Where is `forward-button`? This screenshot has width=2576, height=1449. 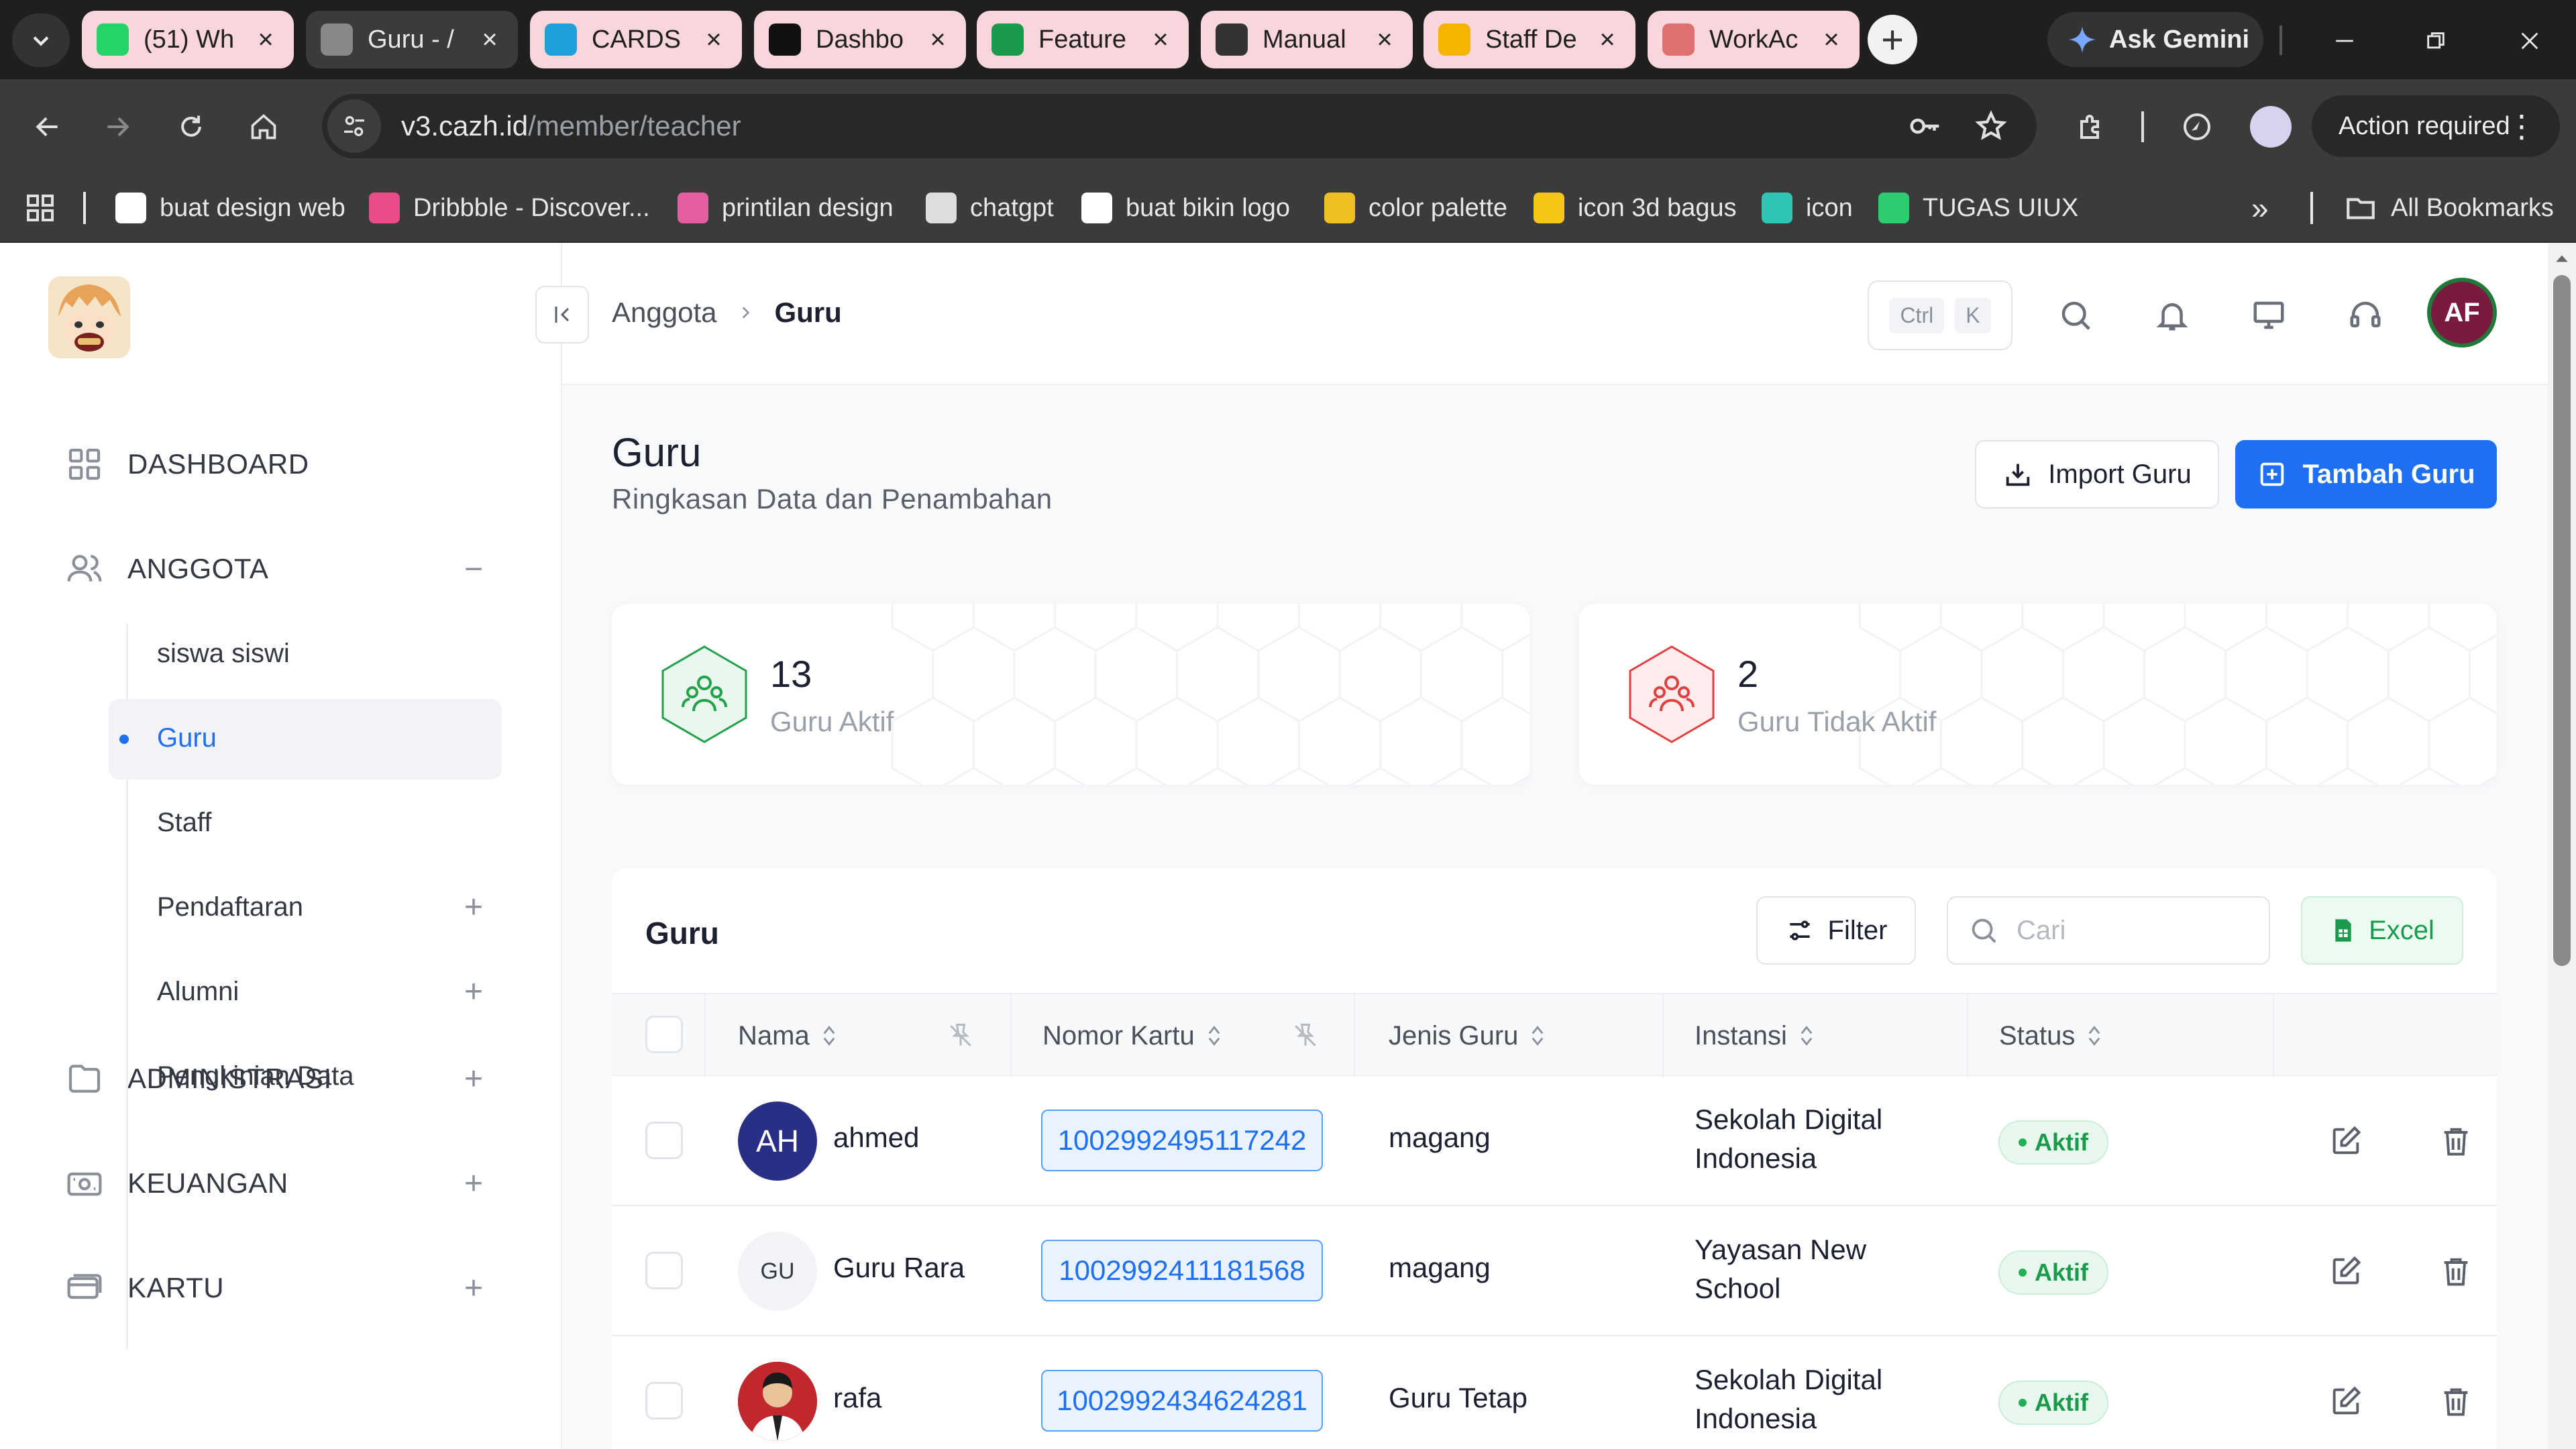
forward-button is located at coordinates (117, 126).